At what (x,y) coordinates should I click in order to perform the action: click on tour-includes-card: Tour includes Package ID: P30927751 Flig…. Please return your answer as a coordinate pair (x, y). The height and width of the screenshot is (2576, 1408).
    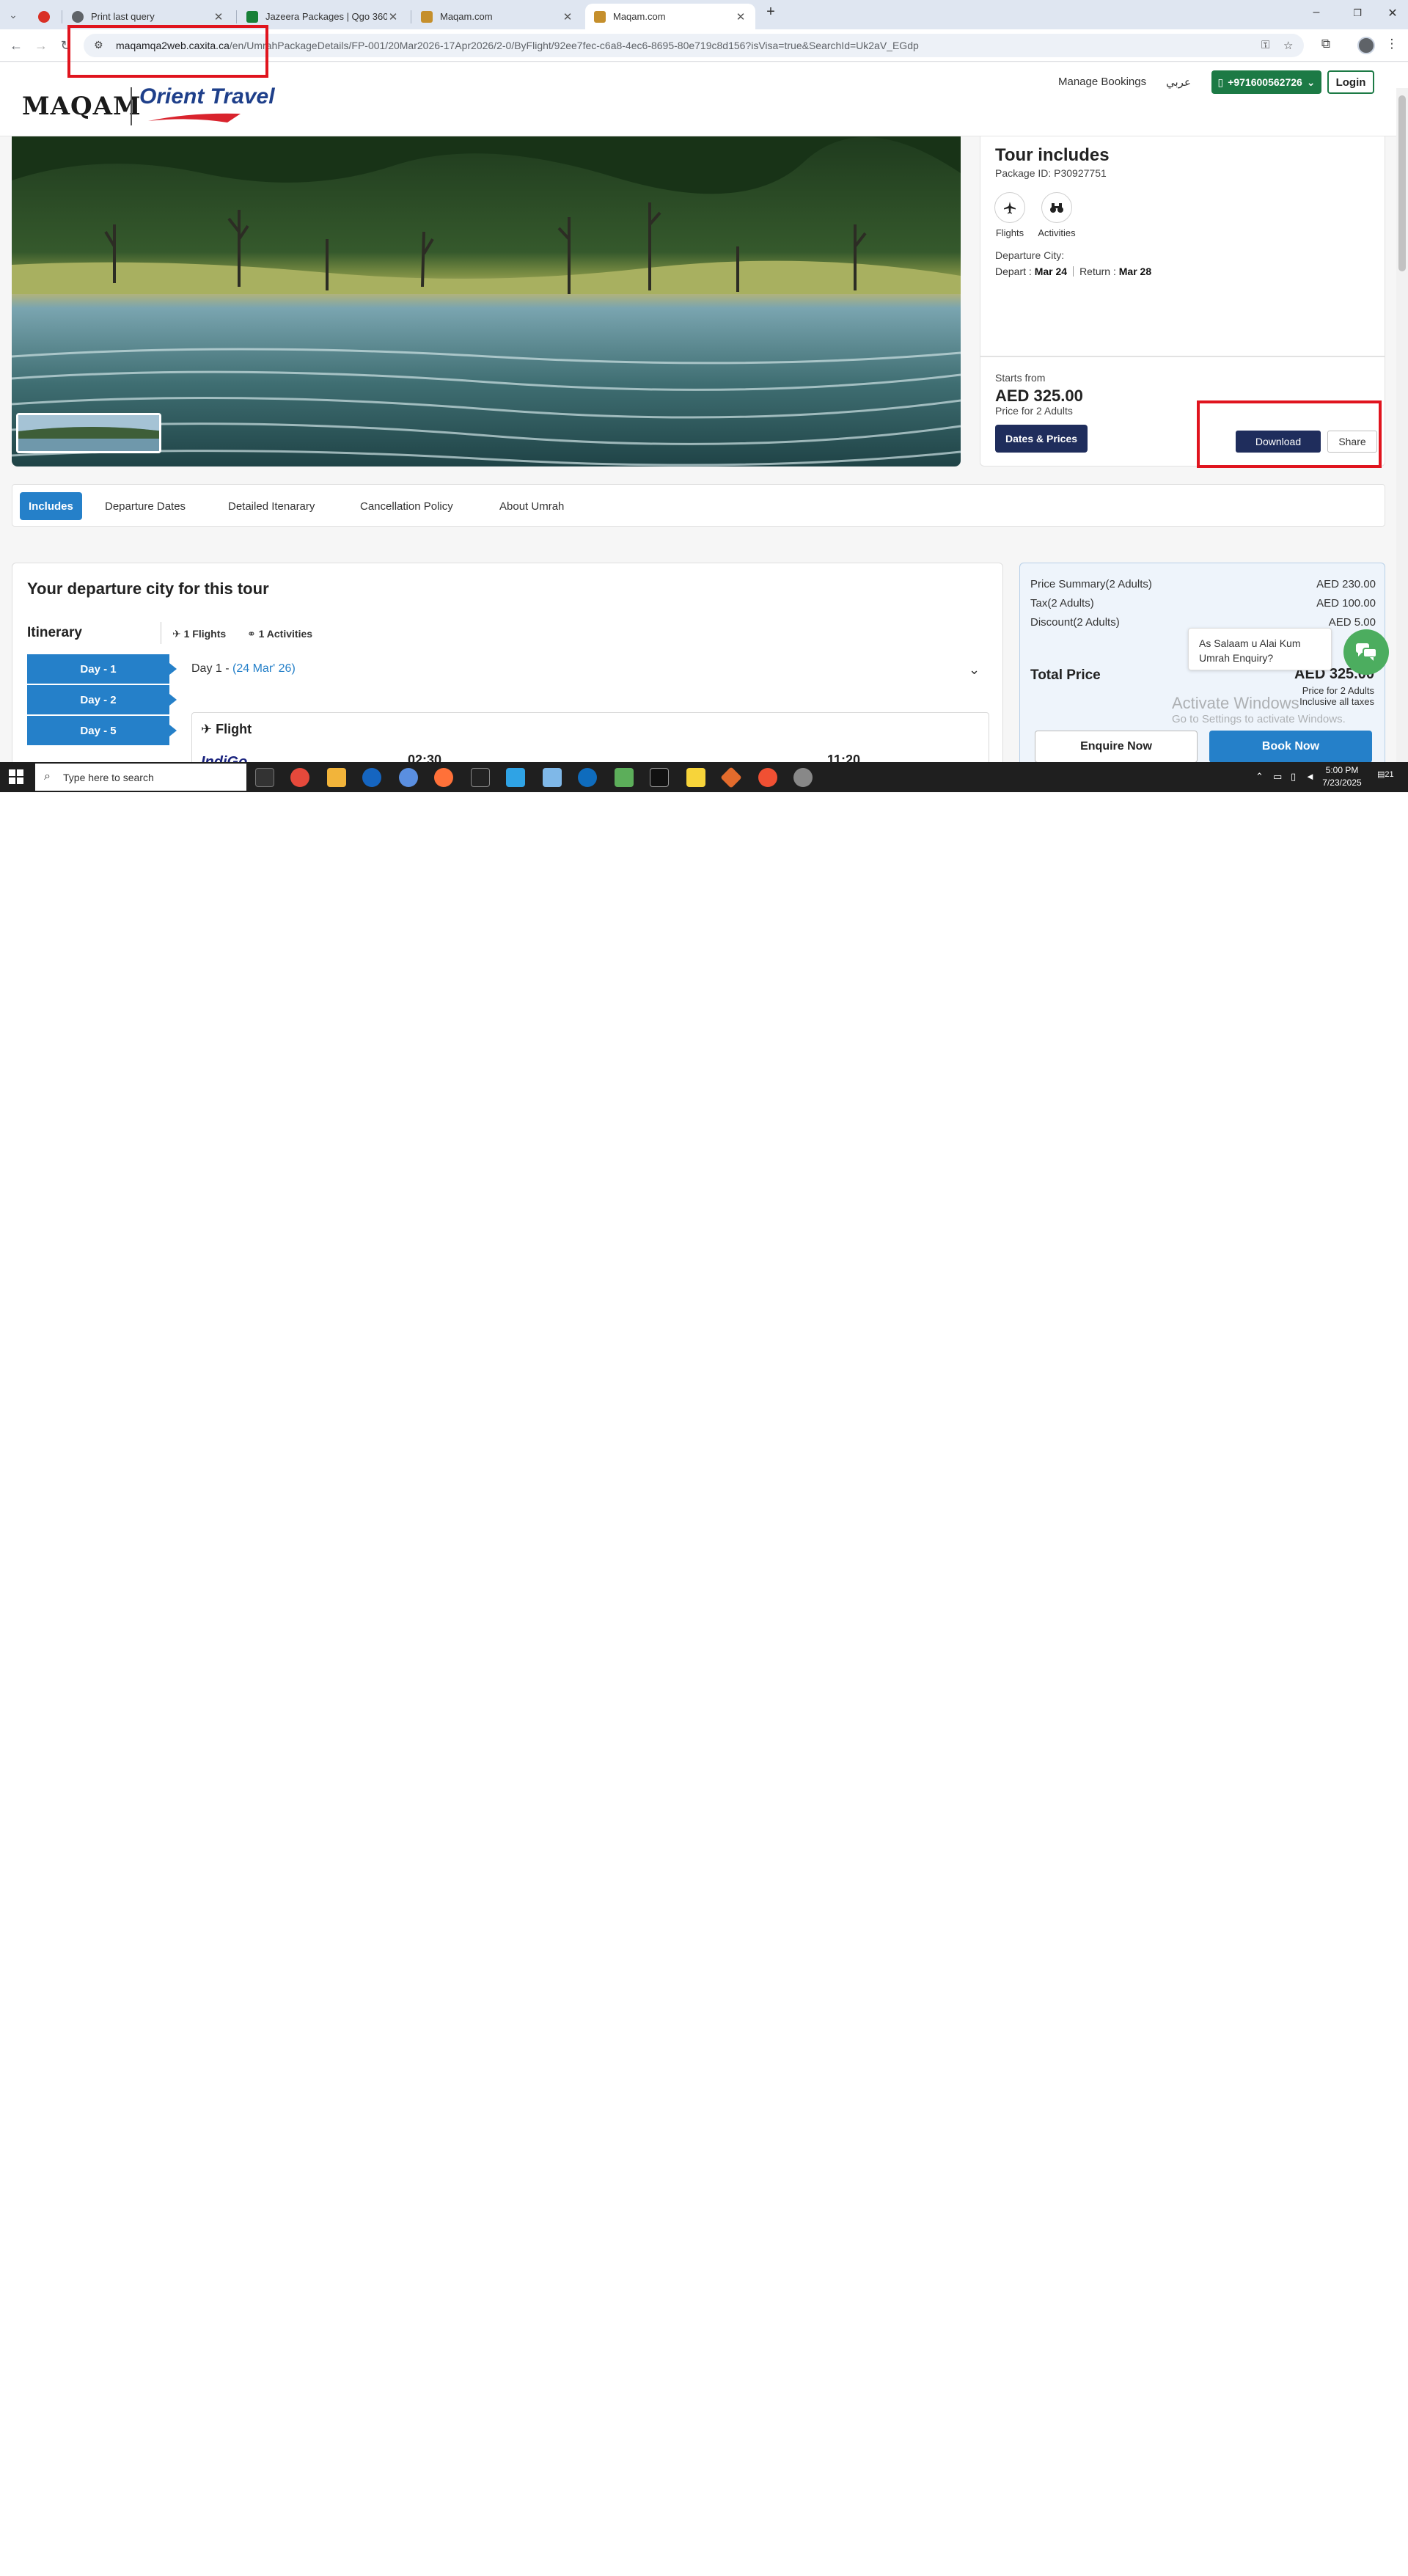
    Looking at the image, I should click on (1182, 246).